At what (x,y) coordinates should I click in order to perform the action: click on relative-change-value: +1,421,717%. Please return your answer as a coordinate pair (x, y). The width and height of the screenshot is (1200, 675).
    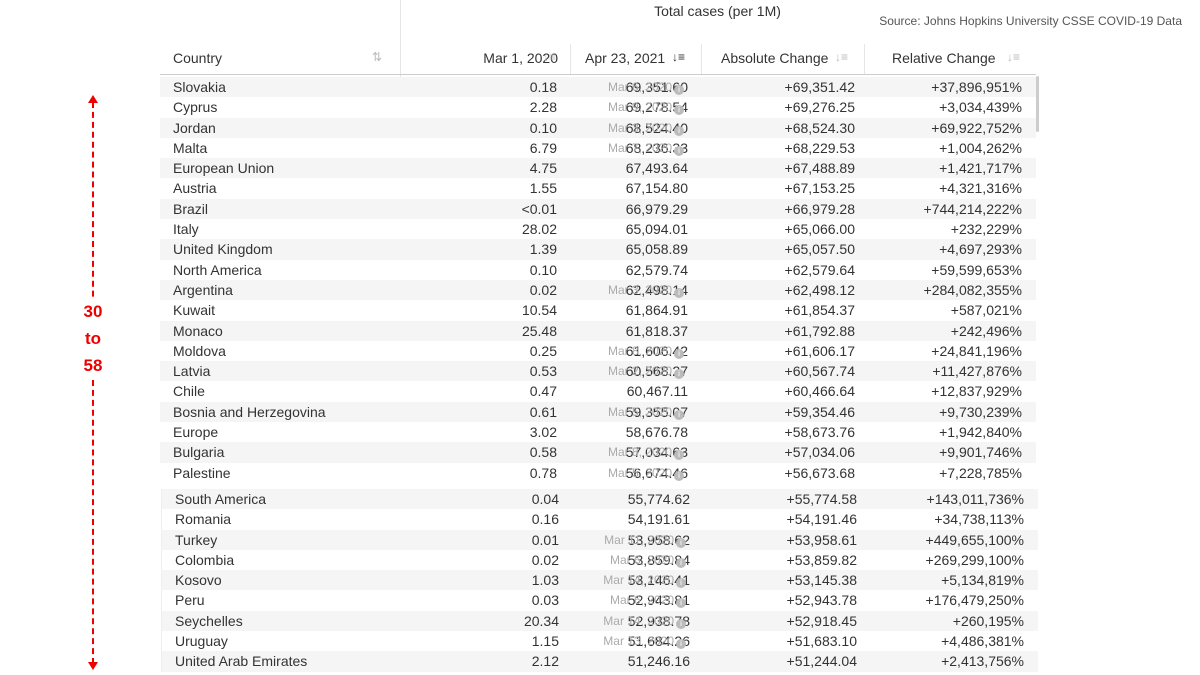
    Looking at the image, I should click on (980, 168).